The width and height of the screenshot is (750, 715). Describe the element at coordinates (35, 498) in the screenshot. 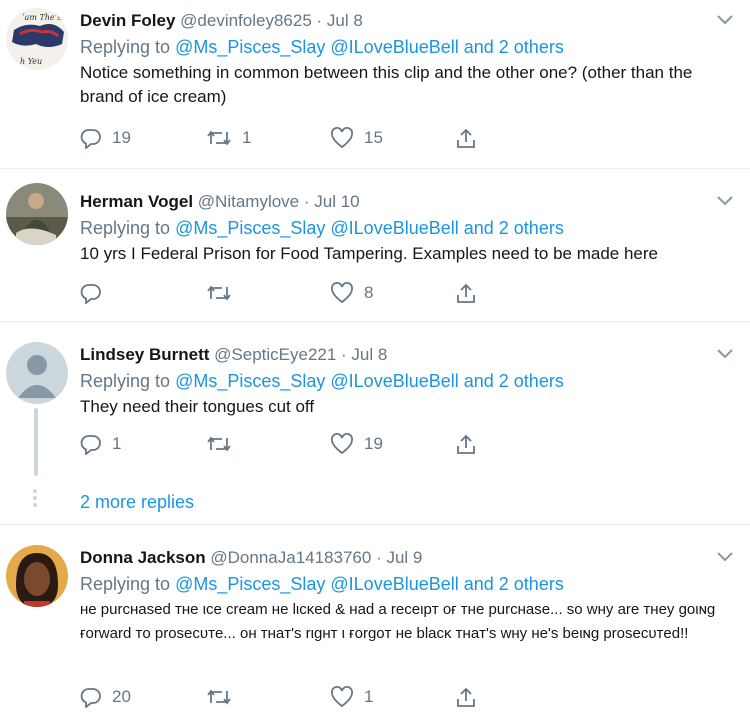

I see `thread-dots` at that location.